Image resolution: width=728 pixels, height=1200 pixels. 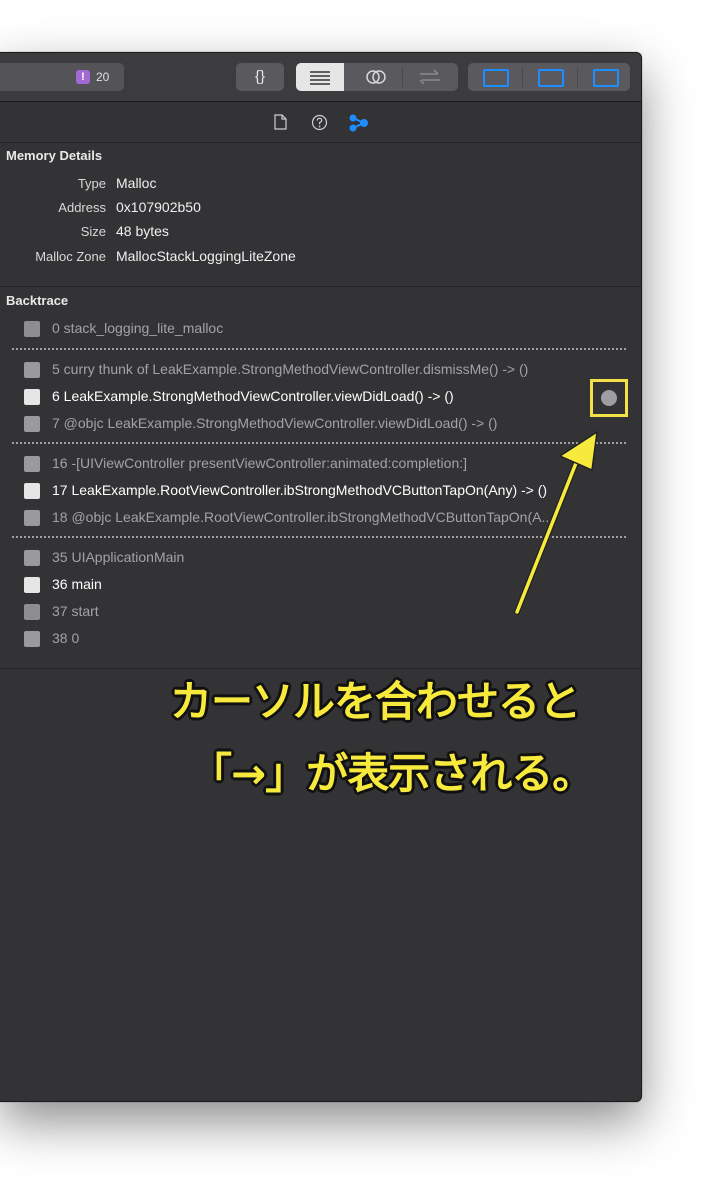 I want to click on annotation-line-2: 「→」が表示される。, so click(x=392, y=773).